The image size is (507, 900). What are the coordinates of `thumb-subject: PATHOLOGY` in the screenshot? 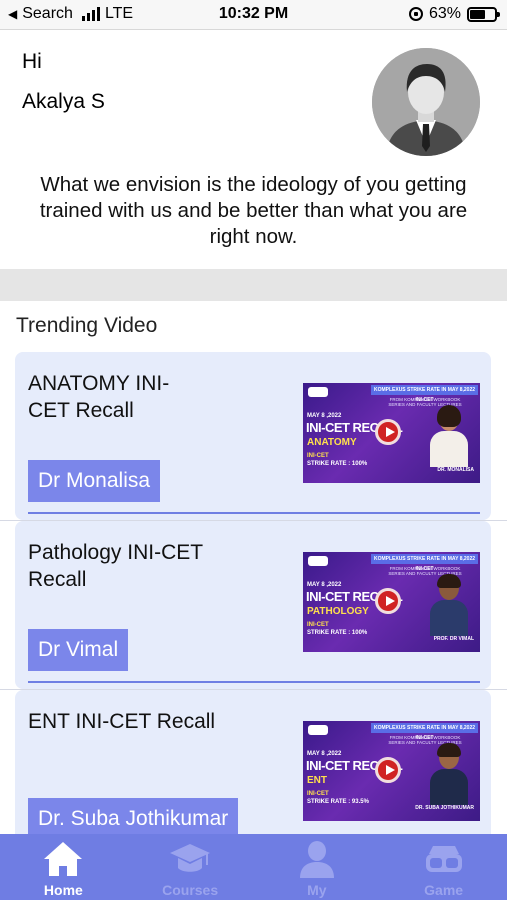 It's located at (338, 611).